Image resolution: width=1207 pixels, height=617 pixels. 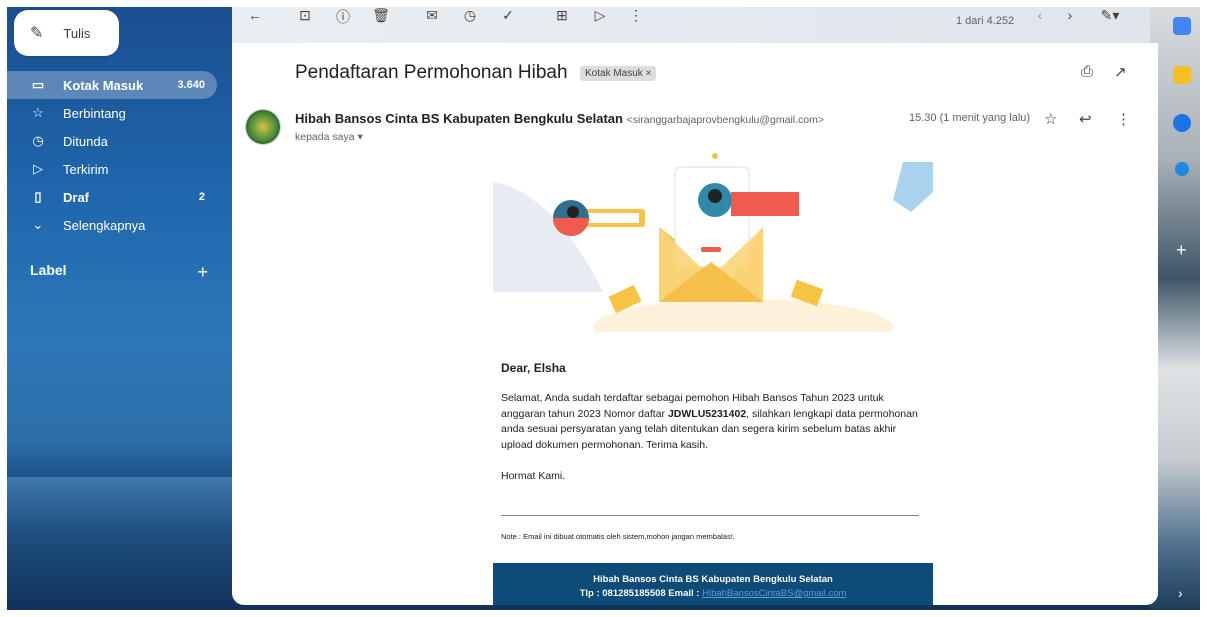 What do you see at coordinates (263, 127) in the screenshot?
I see `sender-avatar` at bounding box center [263, 127].